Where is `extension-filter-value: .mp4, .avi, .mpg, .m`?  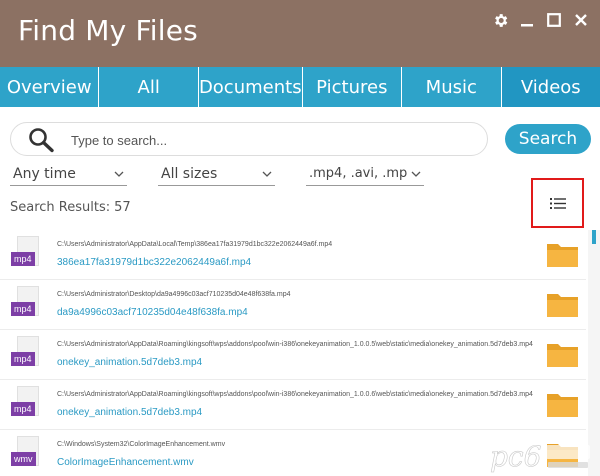
extension-filter-value: .mp4, .avi, .mpg, .m is located at coordinates (358, 173).